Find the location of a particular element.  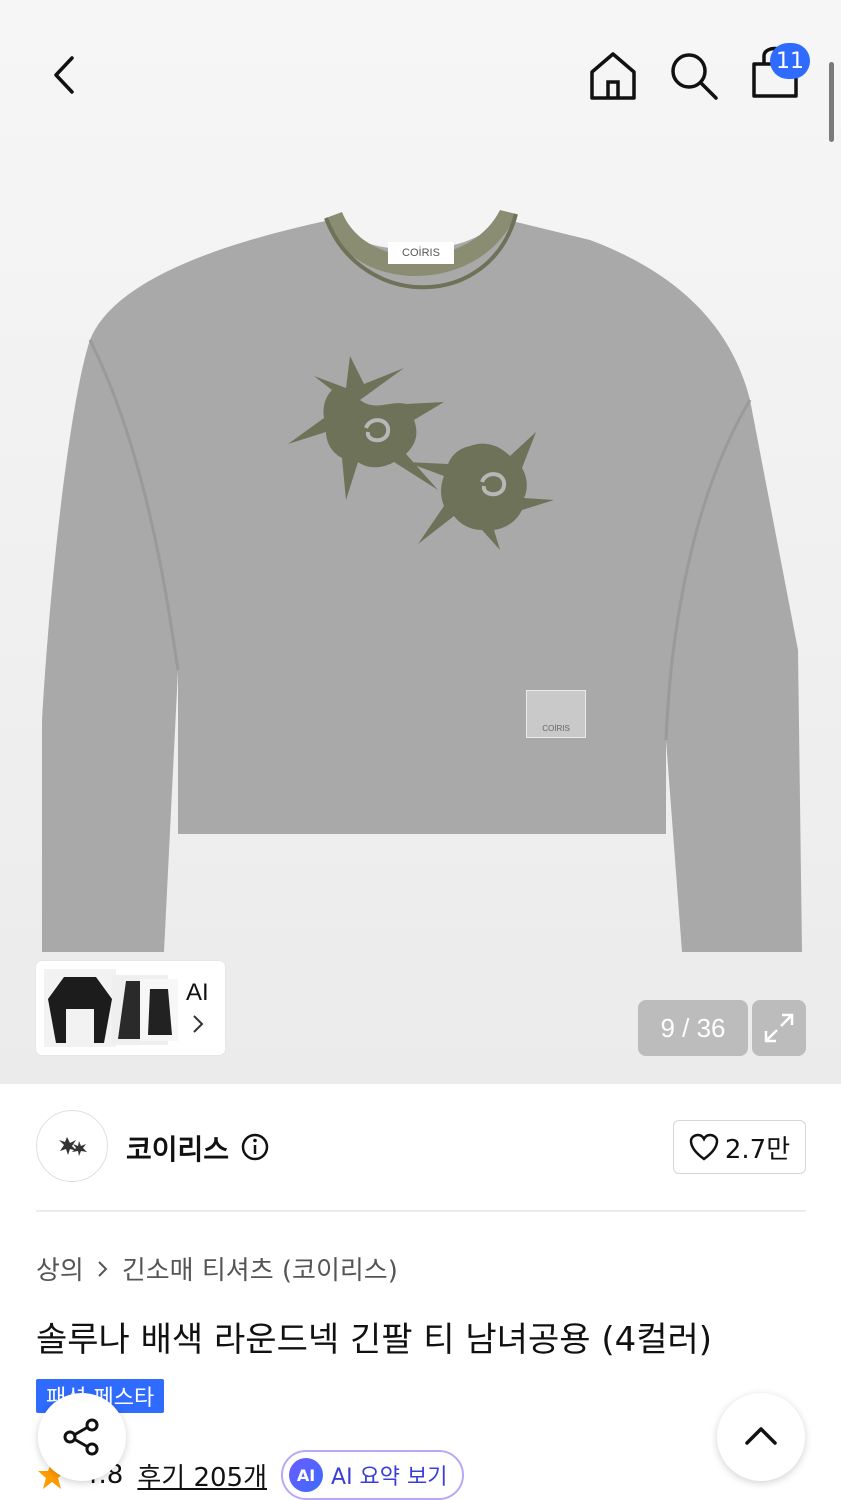

expand-image-button is located at coordinates (779, 1028).